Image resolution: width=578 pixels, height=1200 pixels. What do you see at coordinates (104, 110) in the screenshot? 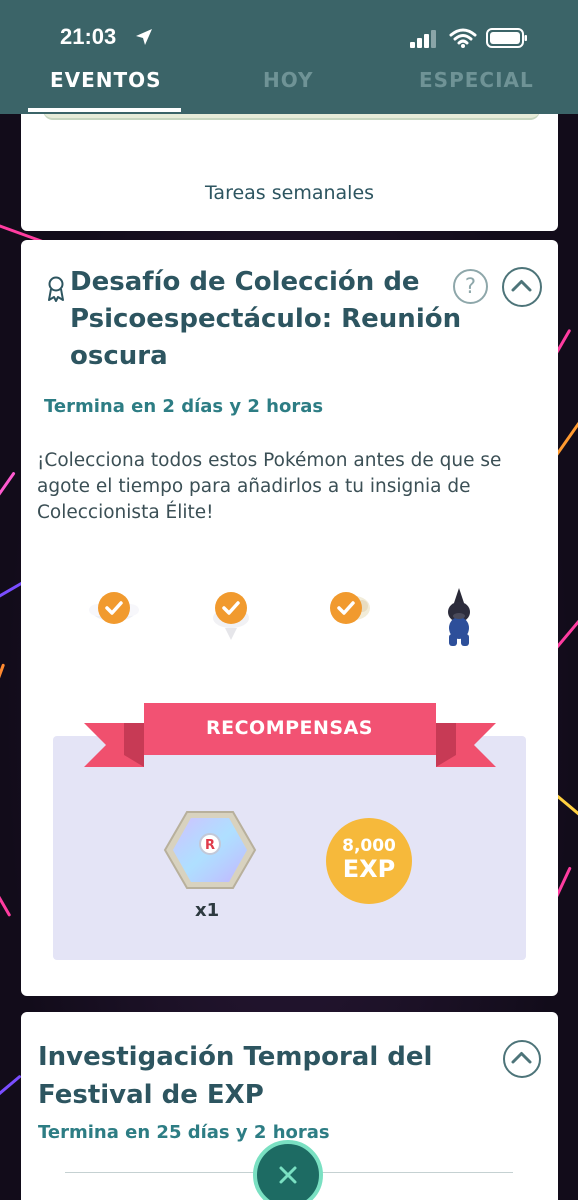
I see `active-tab-indicator` at bounding box center [104, 110].